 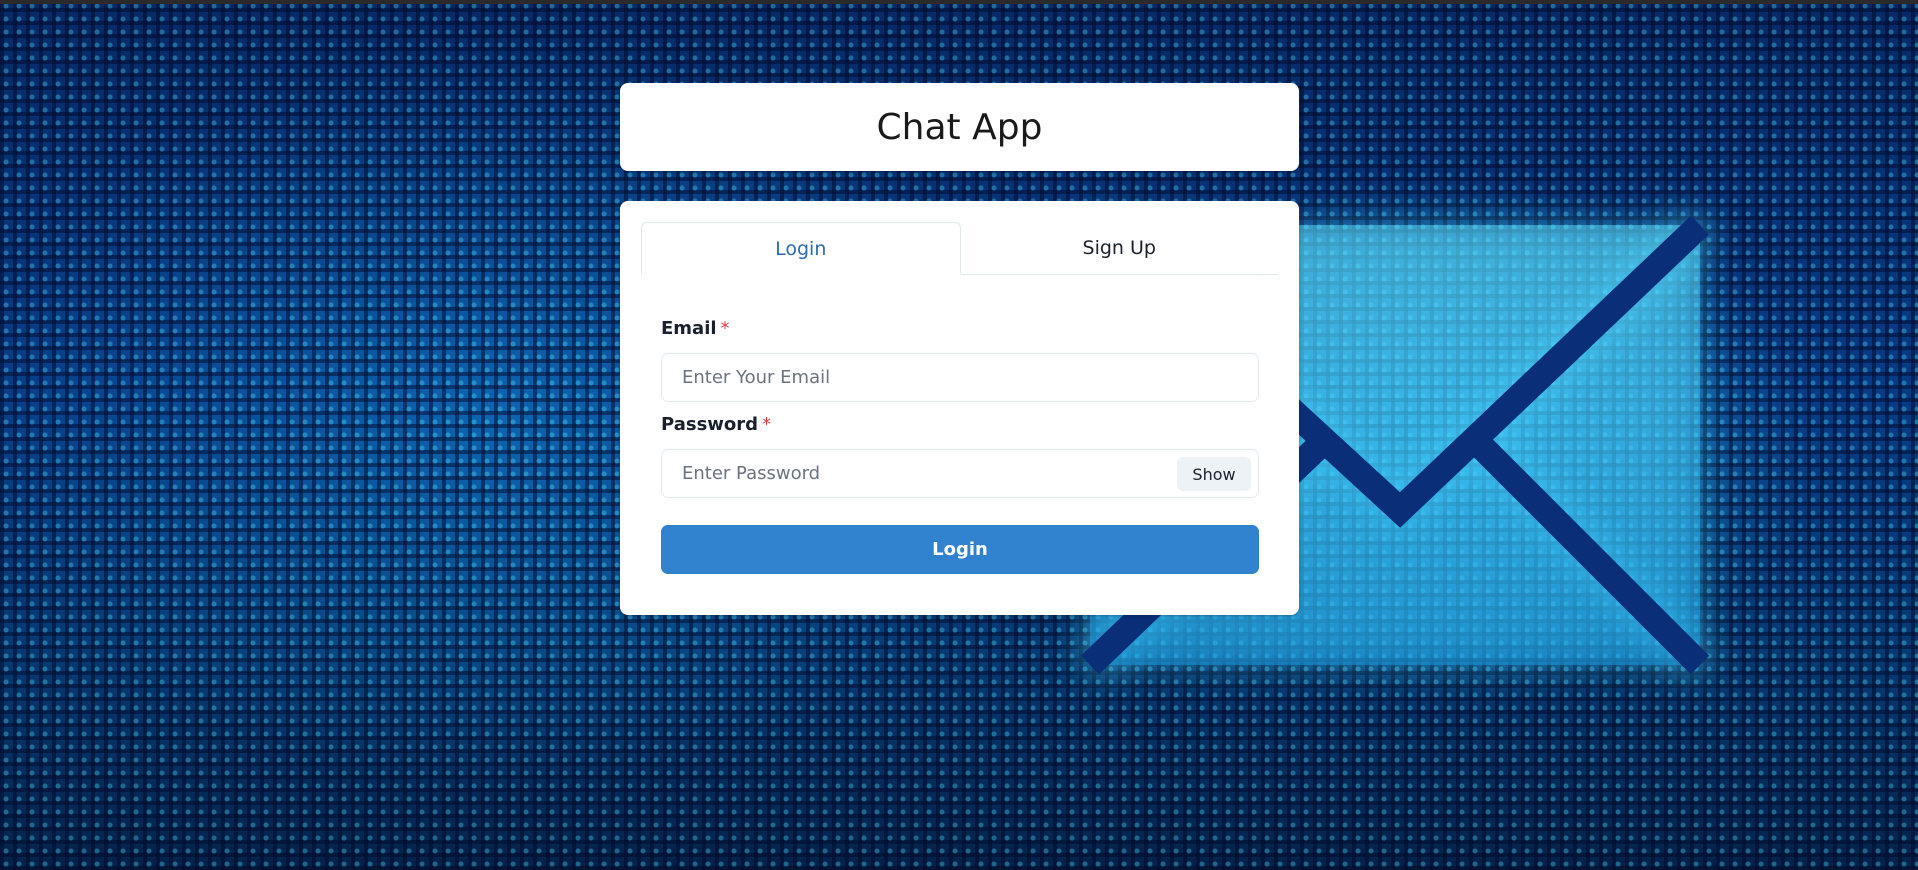 I want to click on email-label: Email *, so click(x=695, y=328).